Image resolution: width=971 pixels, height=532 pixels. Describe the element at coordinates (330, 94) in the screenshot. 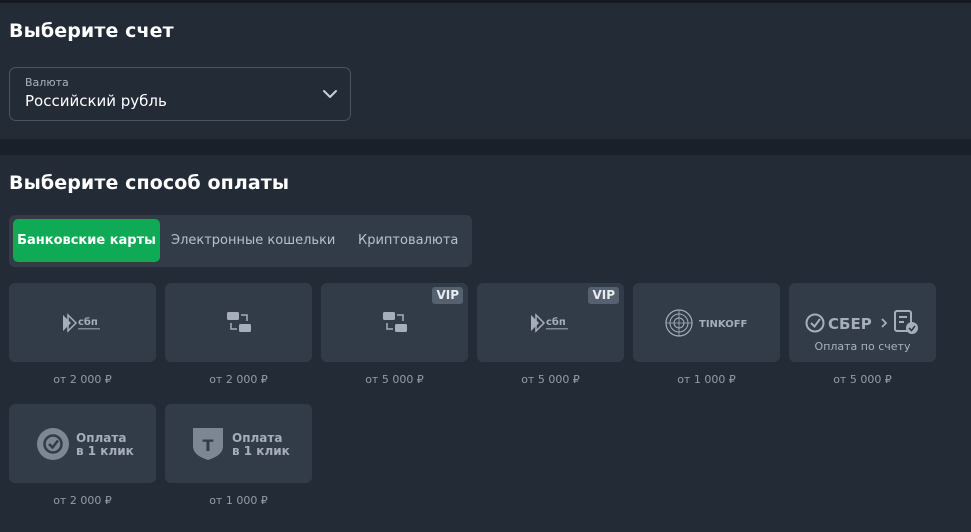

I see `chevron-down-icon` at that location.